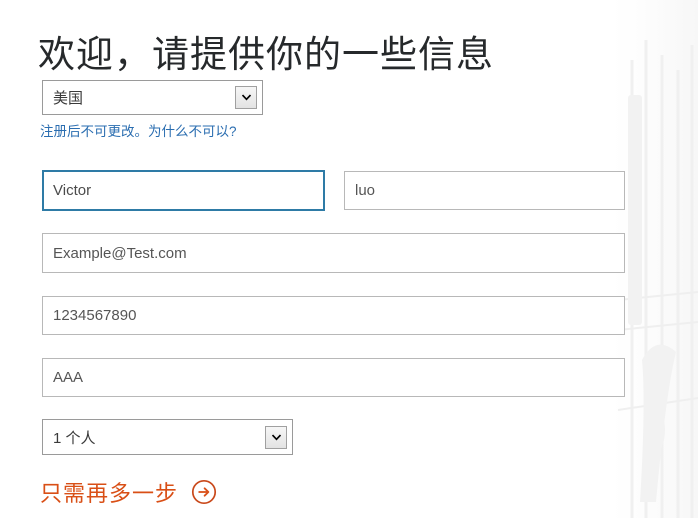 This screenshot has width=698, height=518. What do you see at coordinates (68, 98) in the screenshot?
I see `country-select-value: 美国` at bounding box center [68, 98].